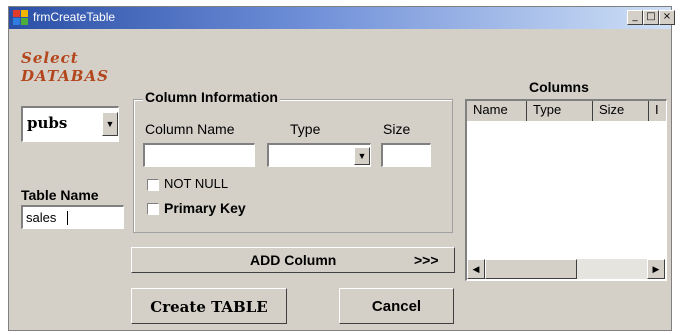 The height and width of the screenshot is (335, 682). I want to click on close-button: ×, so click(667, 17).